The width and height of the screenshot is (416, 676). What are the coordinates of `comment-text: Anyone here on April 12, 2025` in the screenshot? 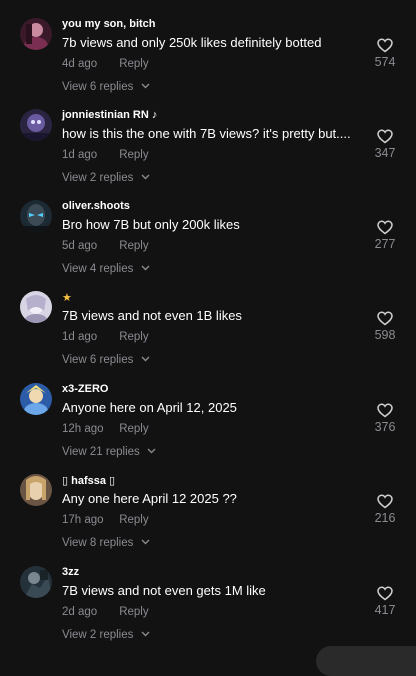 It's located at (149, 407).